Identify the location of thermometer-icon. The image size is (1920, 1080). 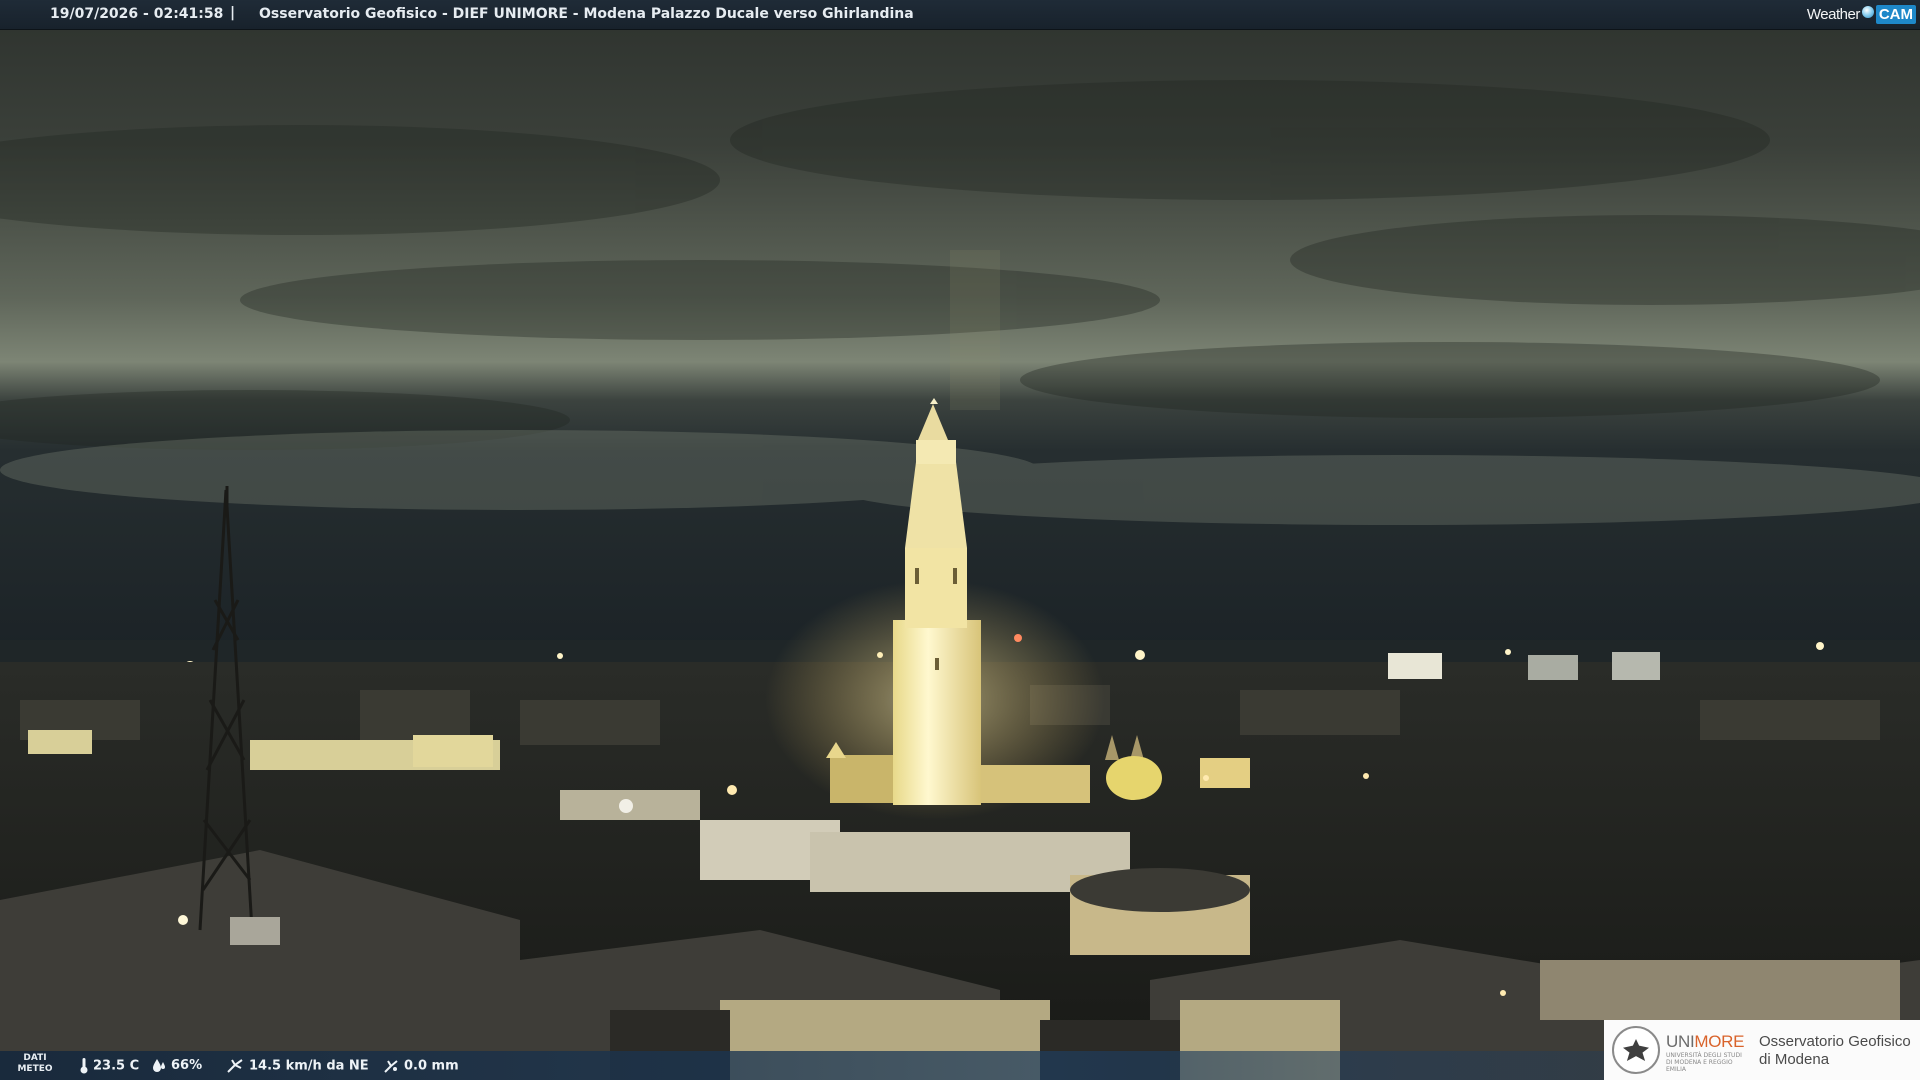
(84, 1066).